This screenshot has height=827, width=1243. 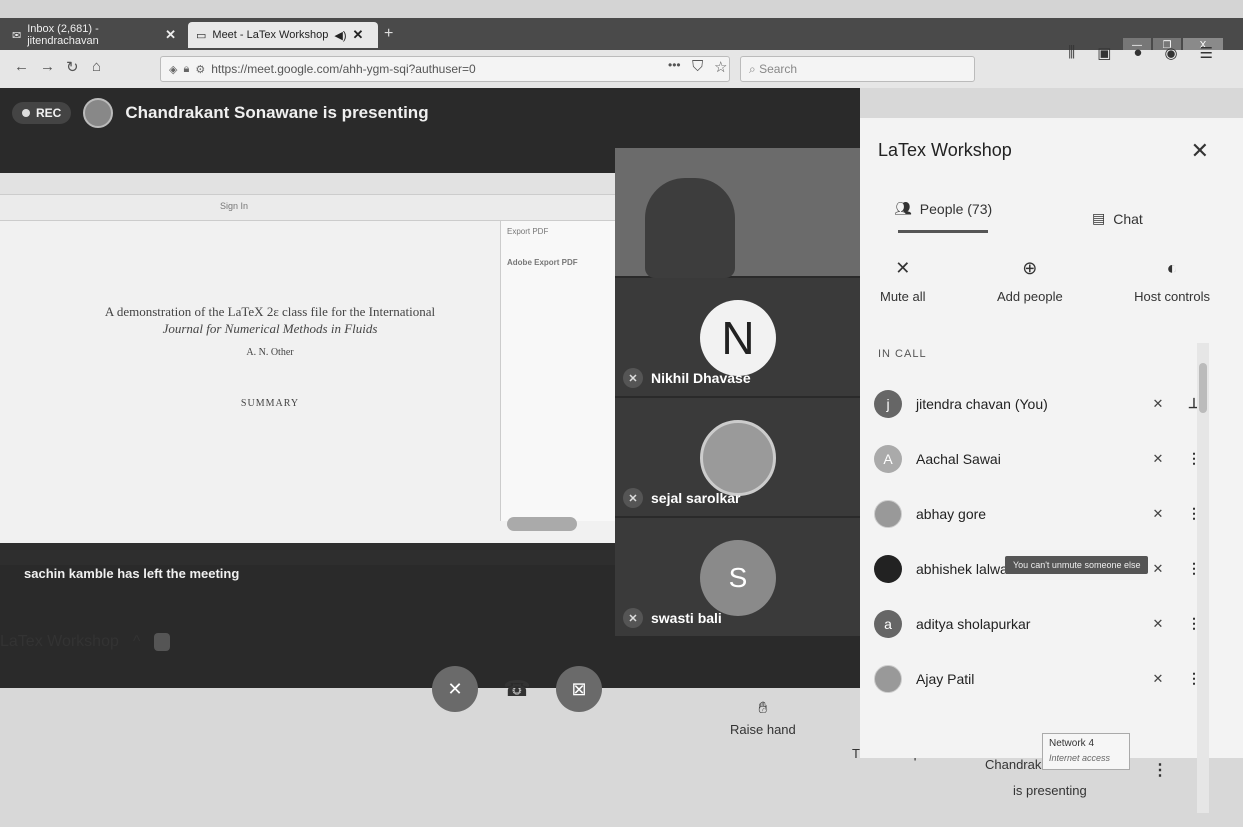 What do you see at coordinates (186, 68) in the screenshot?
I see `lock-icon: 🔒︎` at bounding box center [186, 68].